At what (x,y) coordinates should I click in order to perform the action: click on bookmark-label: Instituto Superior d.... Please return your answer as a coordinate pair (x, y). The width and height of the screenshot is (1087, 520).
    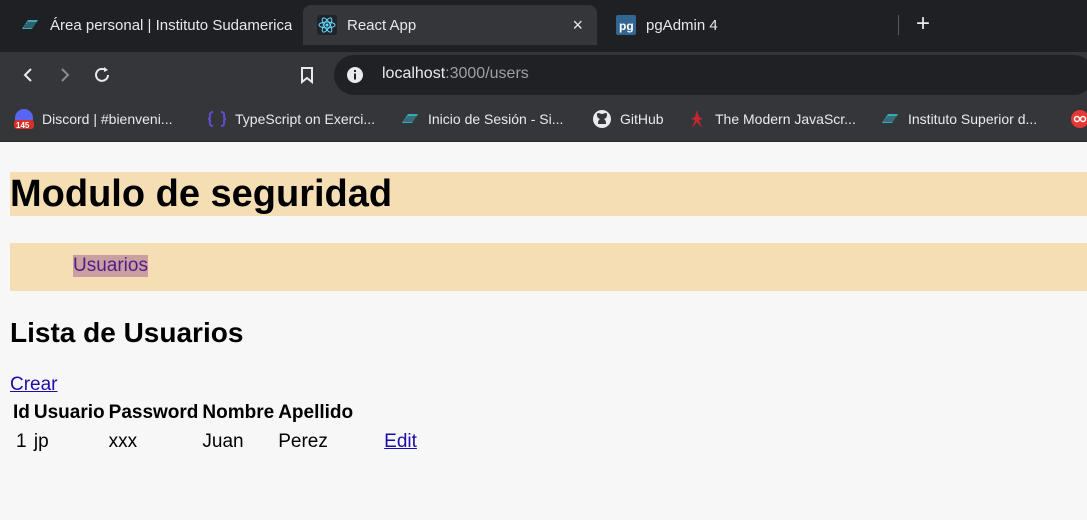
    Looking at the image, I should click on (973, 119).